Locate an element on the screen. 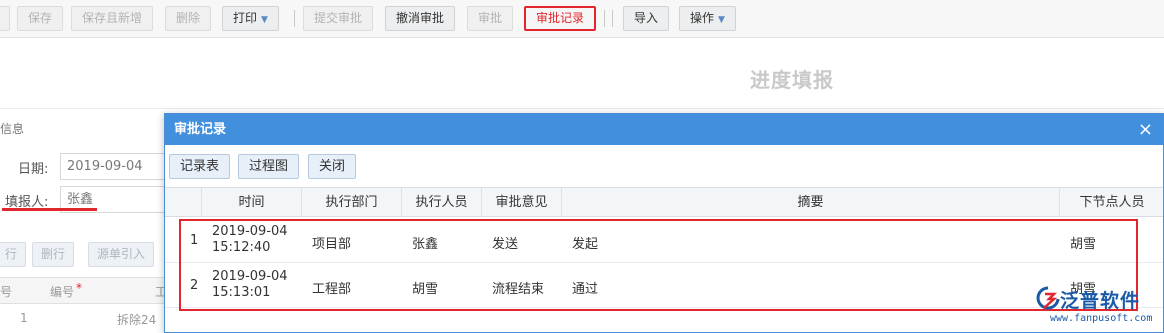 Image resolution: width=1164 pixels, height=333 pixels. background-grid-header: 号 编号 * 工 is located at coordinates (85, 290).